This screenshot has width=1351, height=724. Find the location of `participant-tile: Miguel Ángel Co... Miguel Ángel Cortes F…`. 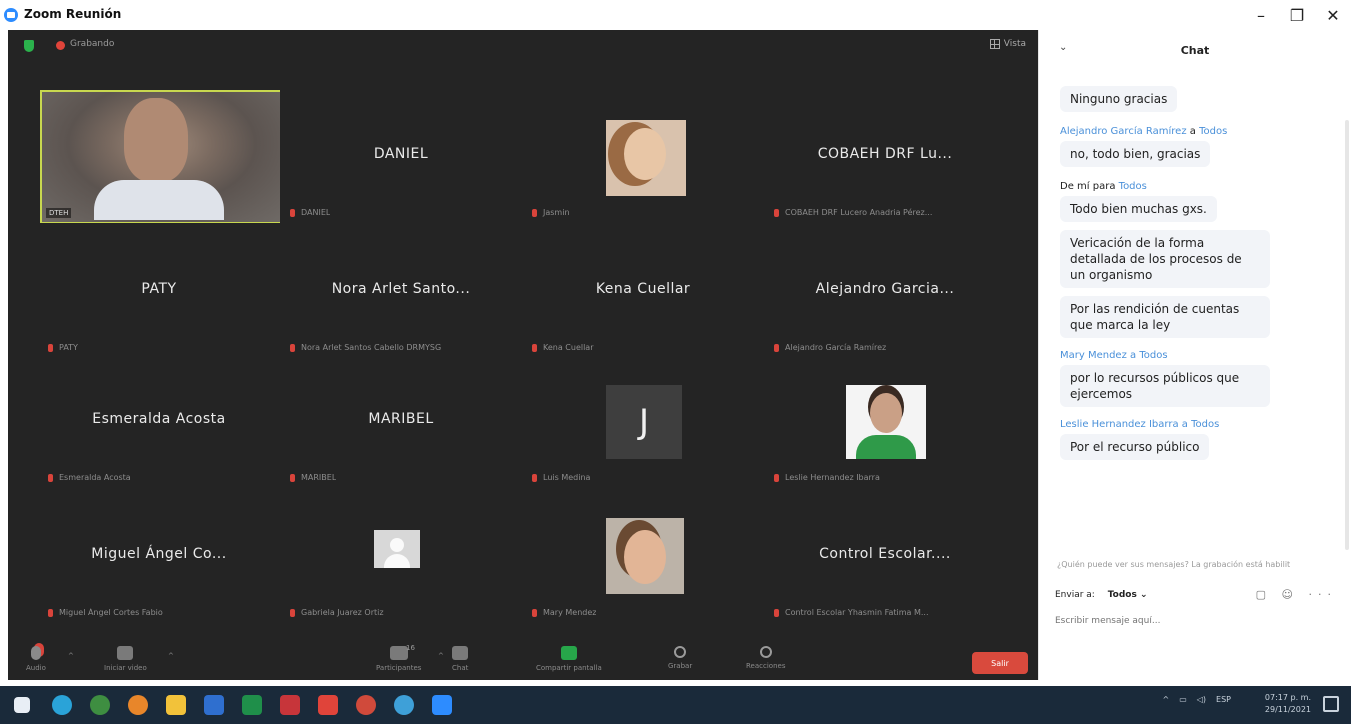

participant-tile: Miguel Ángel Co... Miguel Ángel Cortes F… is located at coordinates (159, 555).